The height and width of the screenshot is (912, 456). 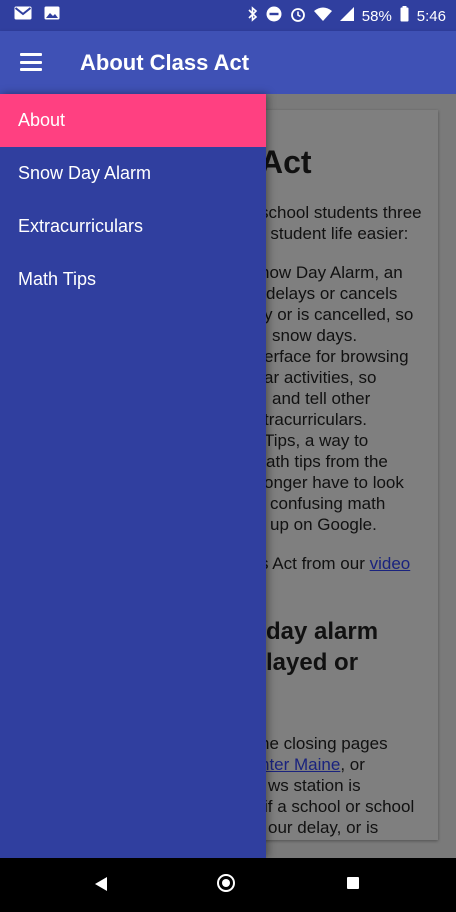 What do you see at coordinates (314, 785) in the screenshot?
I see `closing-line-3: ws station is` at bounding box center [314, 785].